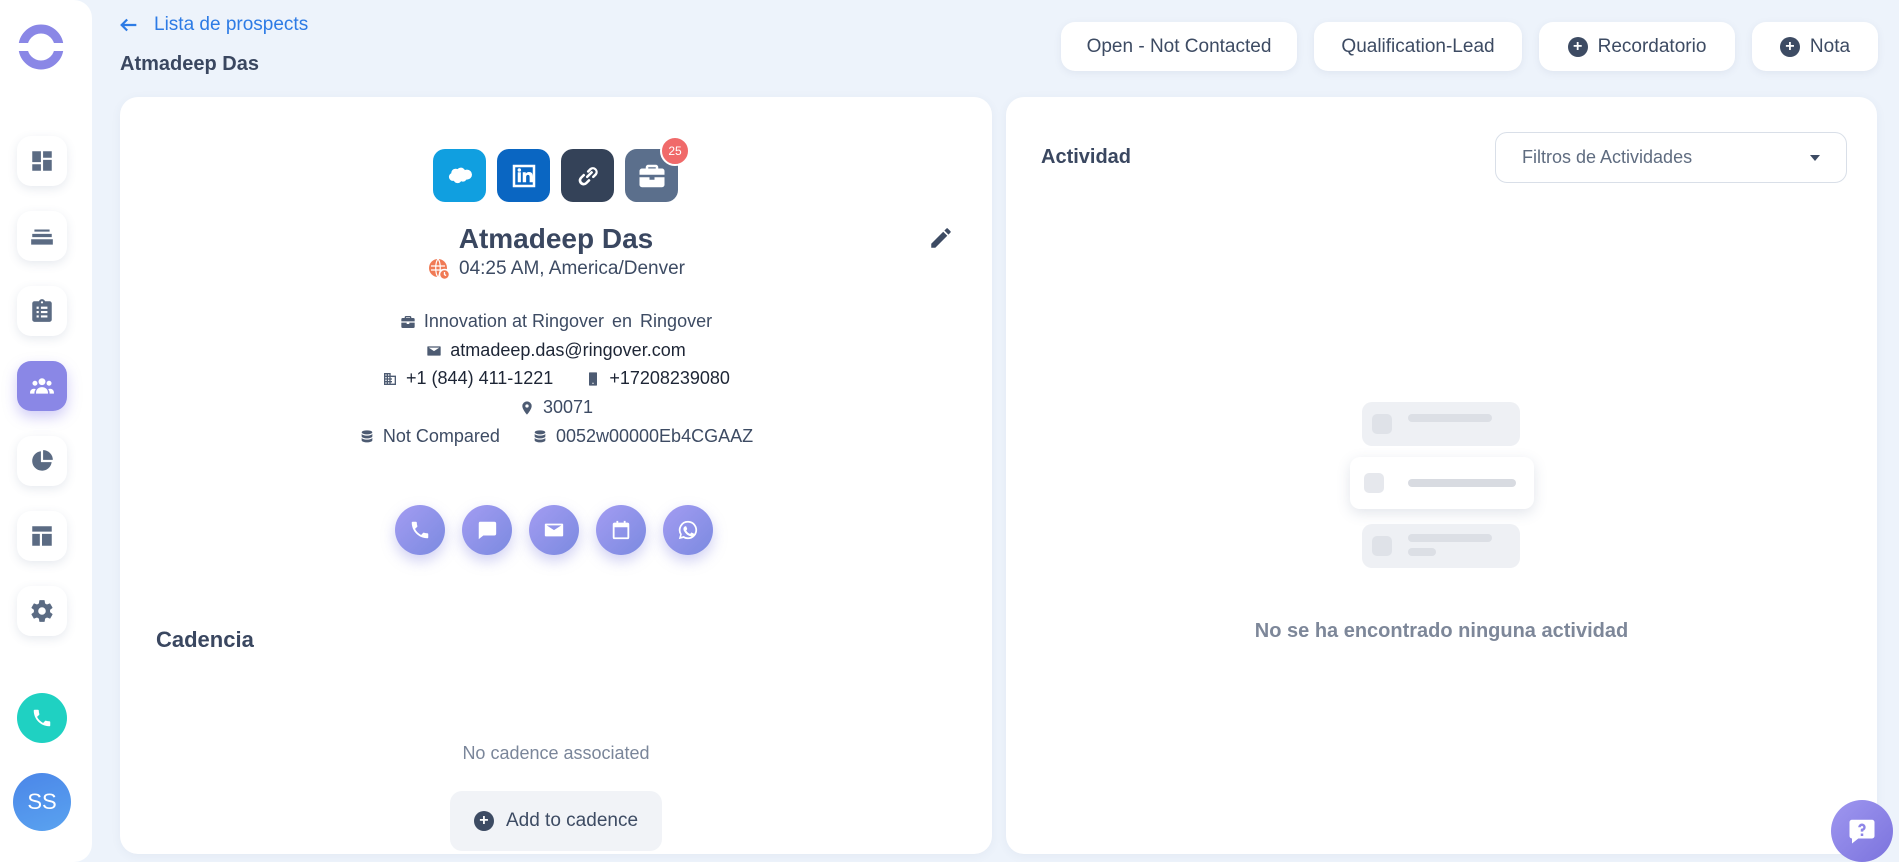 Image resolution: width=1899 pixels, height=862 pixels. I want to click on avatar-initials: SS, so click(42, 801).